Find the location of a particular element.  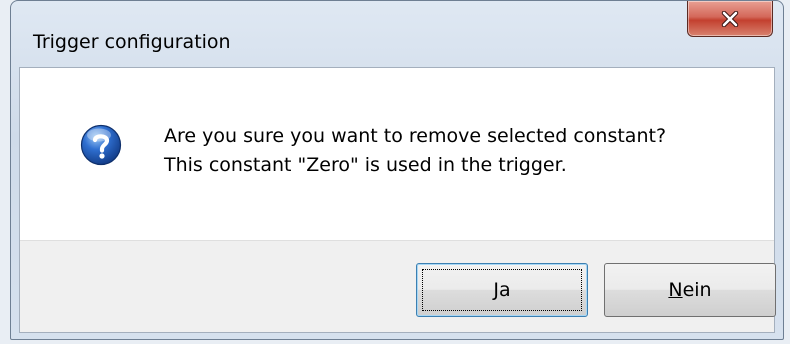

close-button is located at coordinates (730, 19).